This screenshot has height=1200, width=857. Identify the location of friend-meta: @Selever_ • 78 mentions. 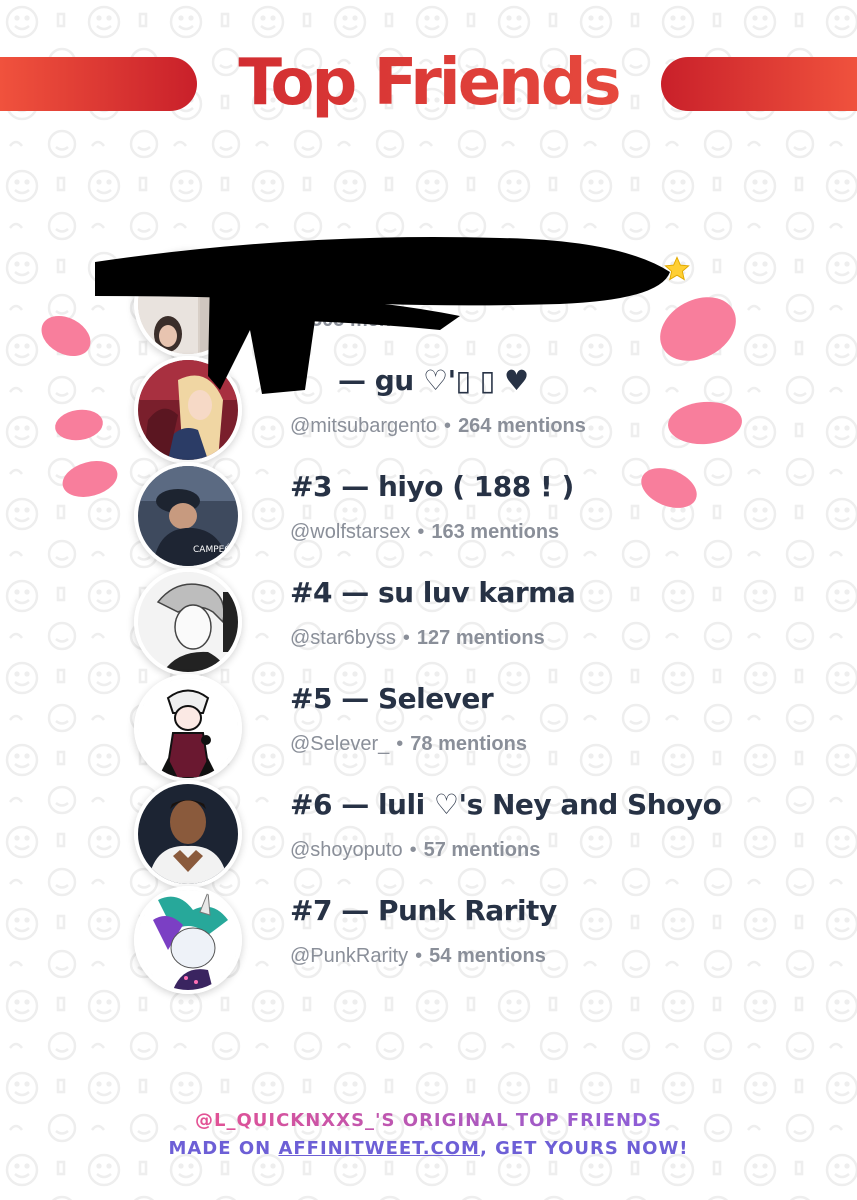
(408, 744).